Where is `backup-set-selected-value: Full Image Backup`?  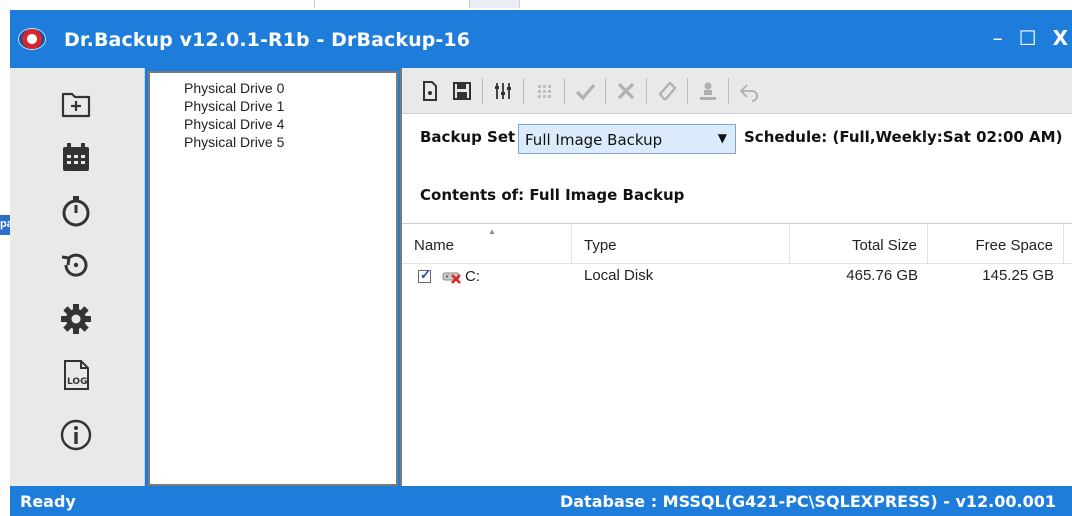
backup-set-selected-value: Full Image Backup is located at coordinates (594, 140).